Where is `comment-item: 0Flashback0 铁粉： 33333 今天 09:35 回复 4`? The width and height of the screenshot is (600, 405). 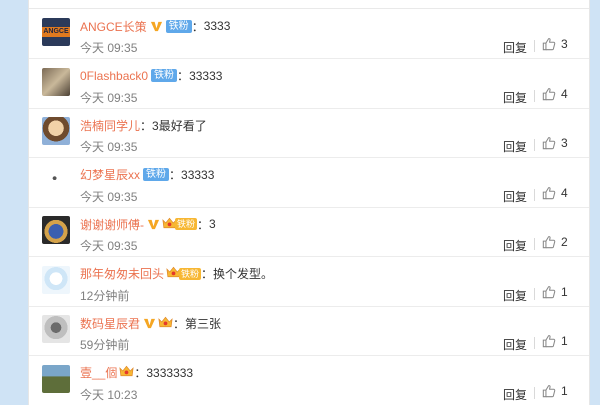 comment-item: 0Flashback0 铁粉： 33333 今天 09:35 回复 4 is located at coordinates (309, 84).